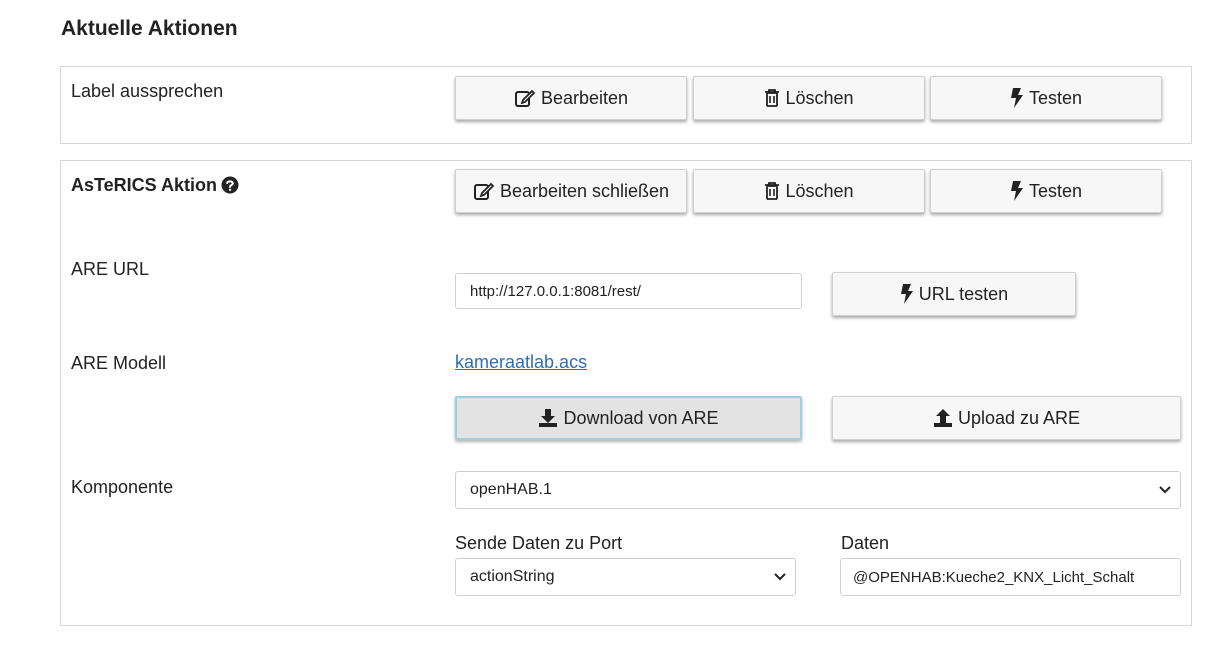 The width and height of the screenshot is (1205, 646). What do you see at coordinates (584, 190) in the screenshot?
I see `close-edit-button-label: Bearbeiten schließen` at bounding box center [584, 190].